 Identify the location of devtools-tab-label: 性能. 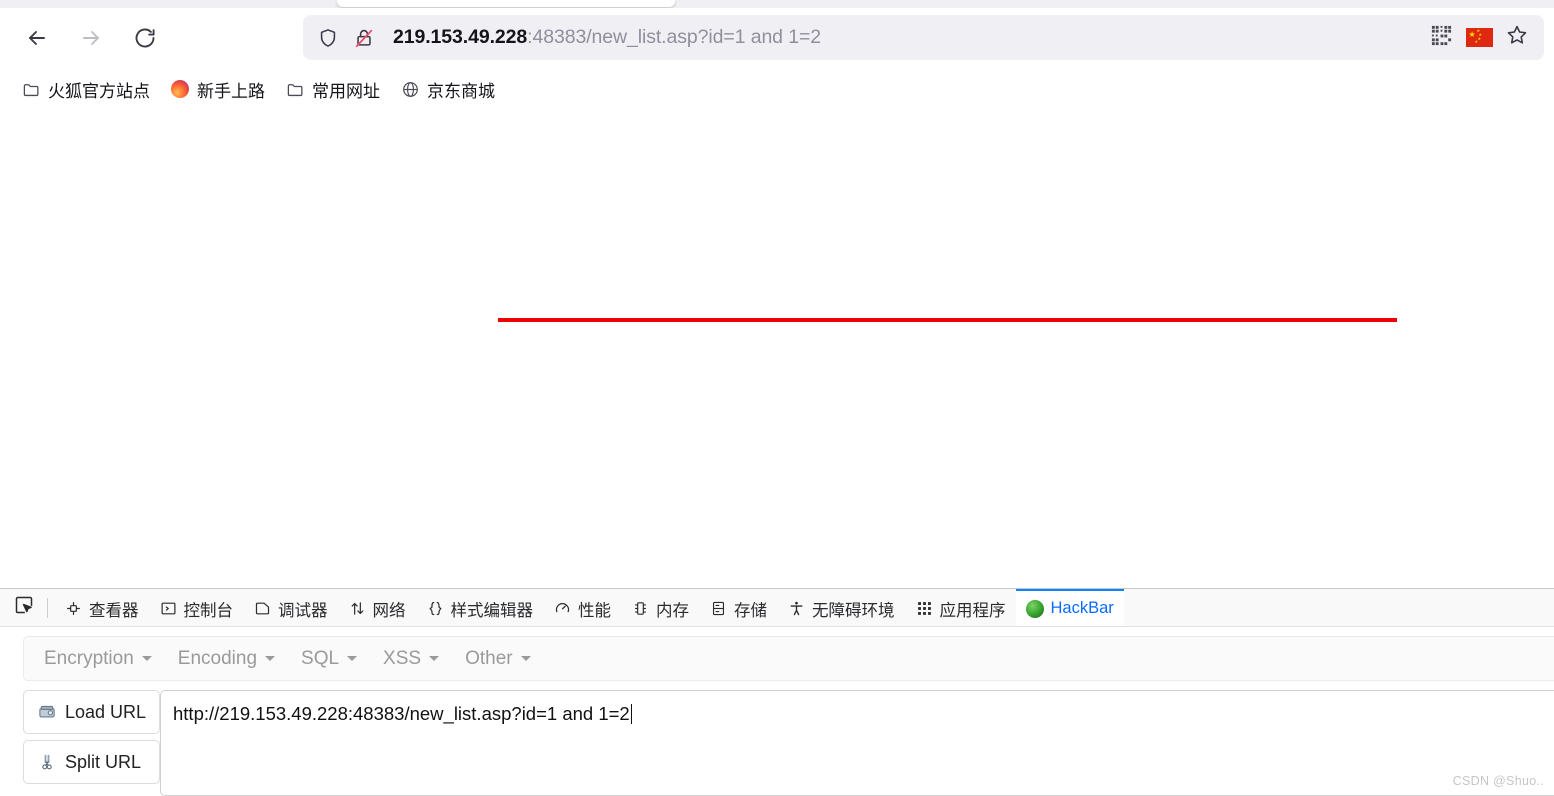
(594, 610).